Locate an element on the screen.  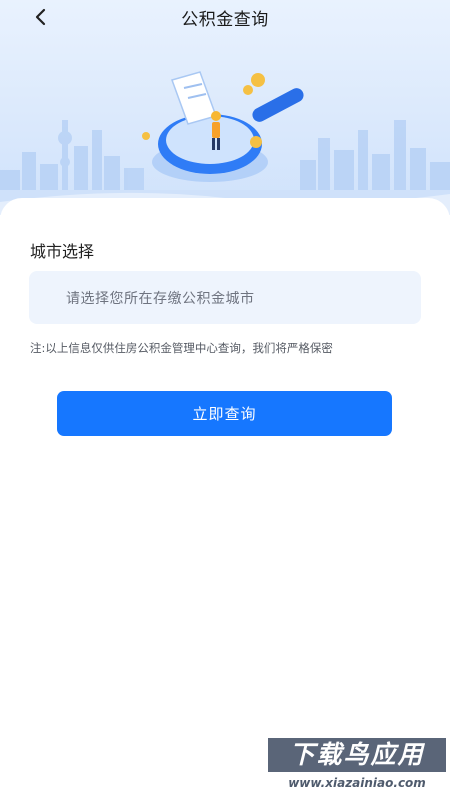
watermark-url: www.xiazainiao.com is located at coordinates (357, 783).